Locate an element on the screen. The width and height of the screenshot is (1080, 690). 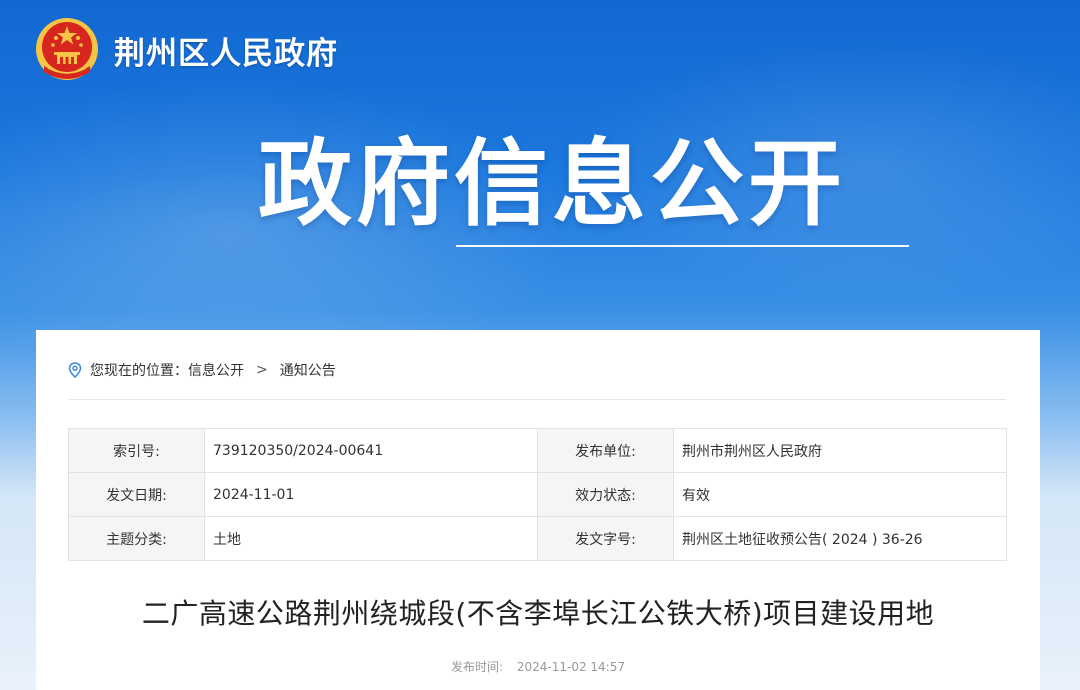
breadcrumb-prefix: 您现在的位置： is located at coordinates (139, 371).